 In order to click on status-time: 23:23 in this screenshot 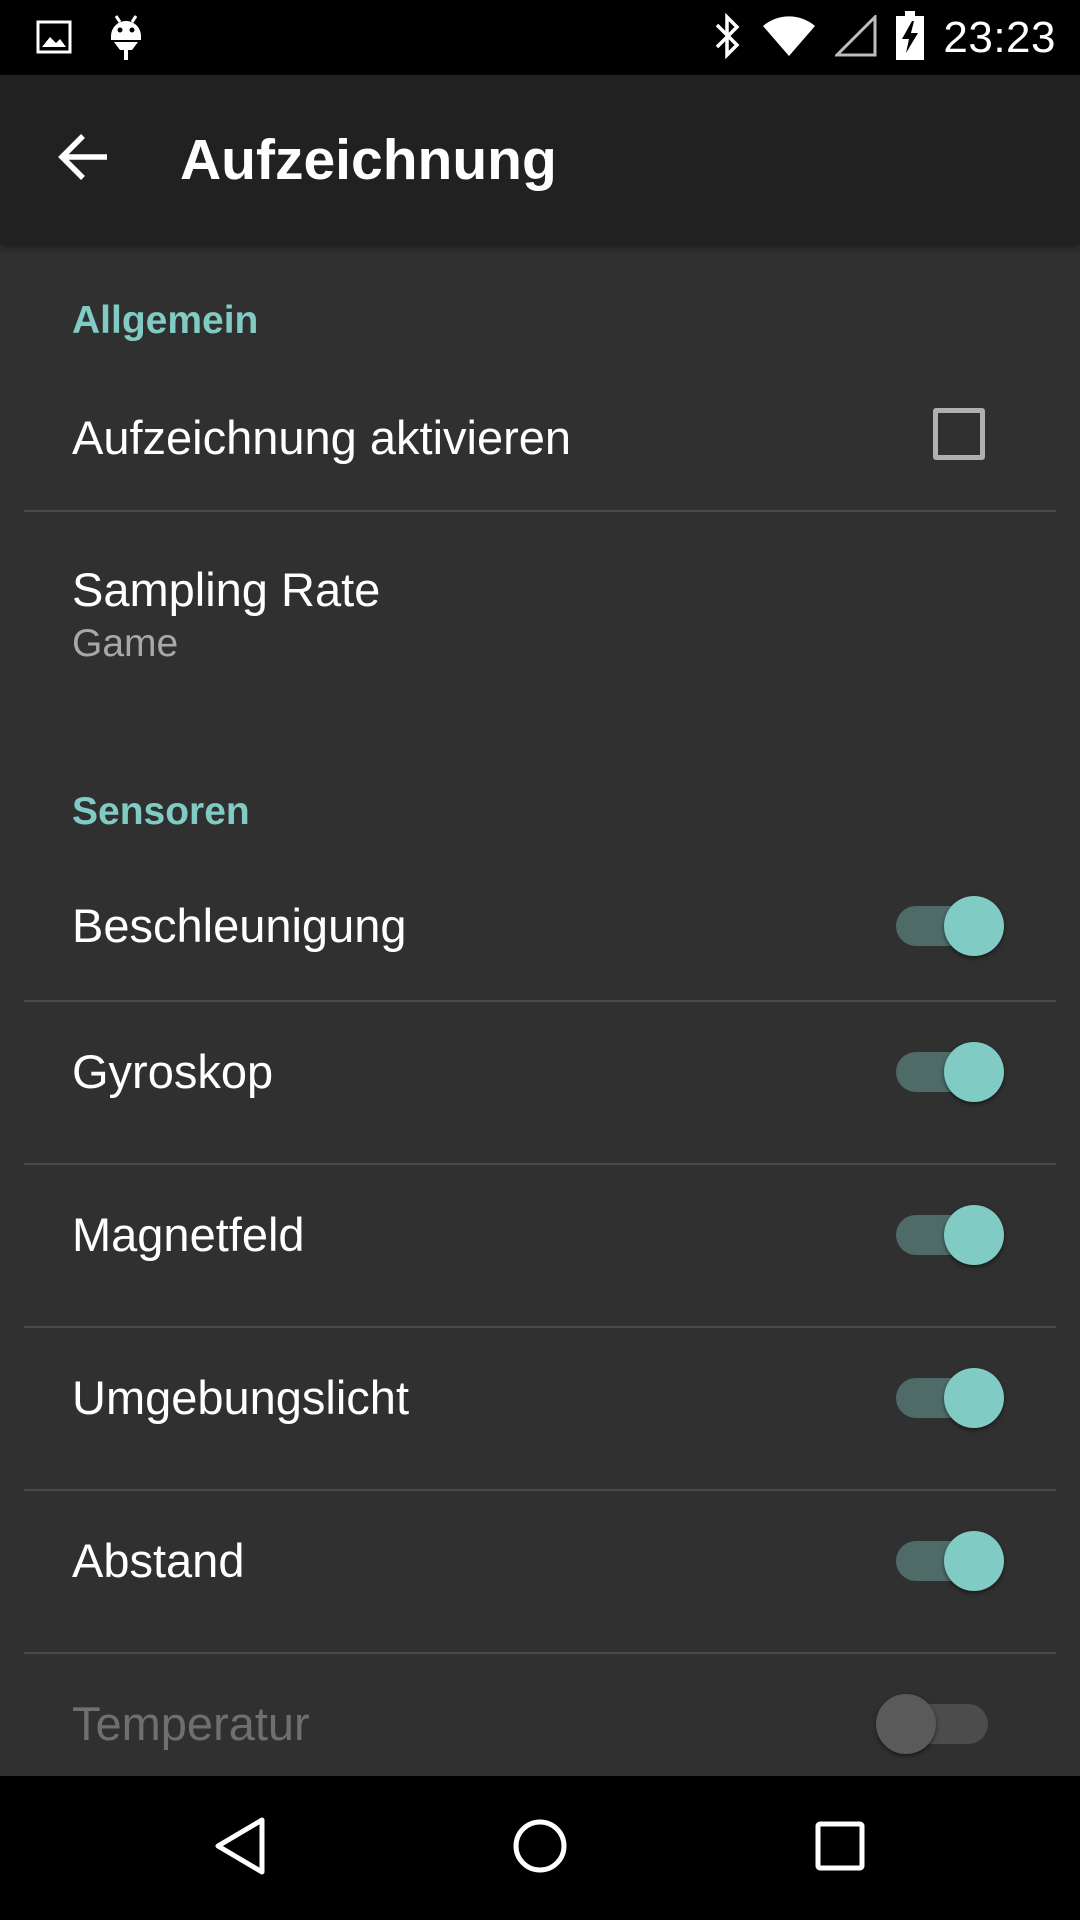, I will do `click(999, 37)`.